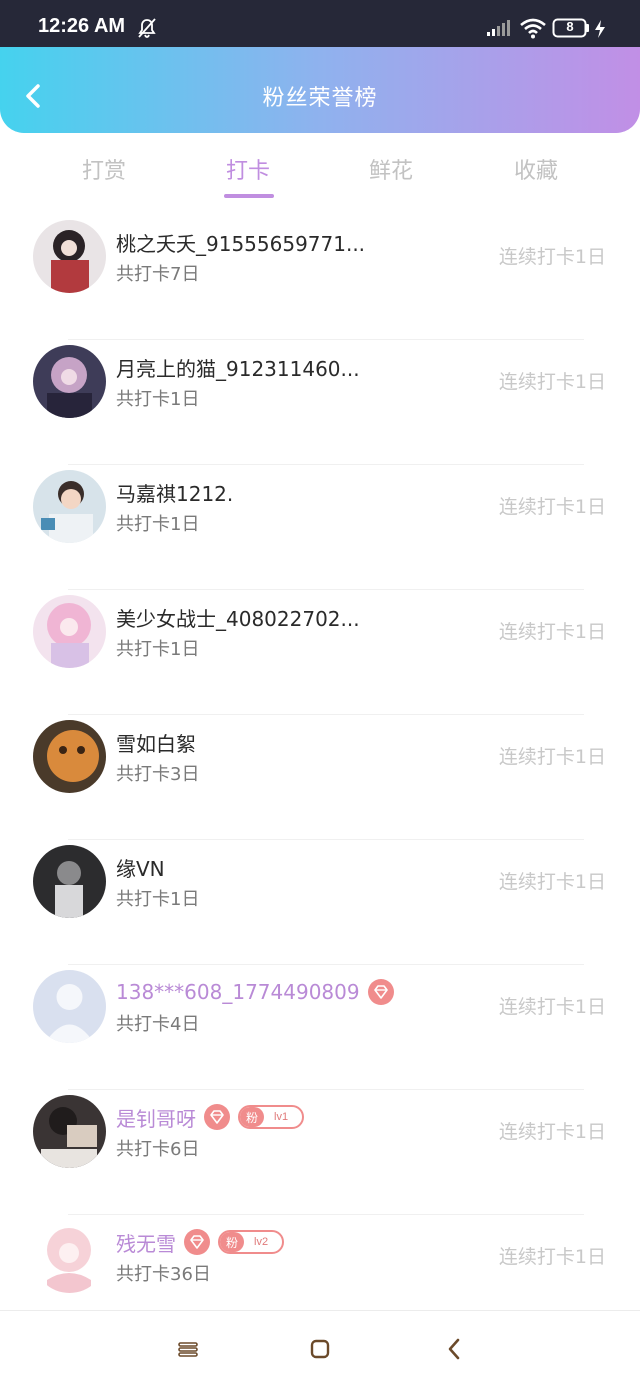  Describe the element at coordinates (281, 1117) in the screenshot. I see `fan-badge-level: lv1` at that location.